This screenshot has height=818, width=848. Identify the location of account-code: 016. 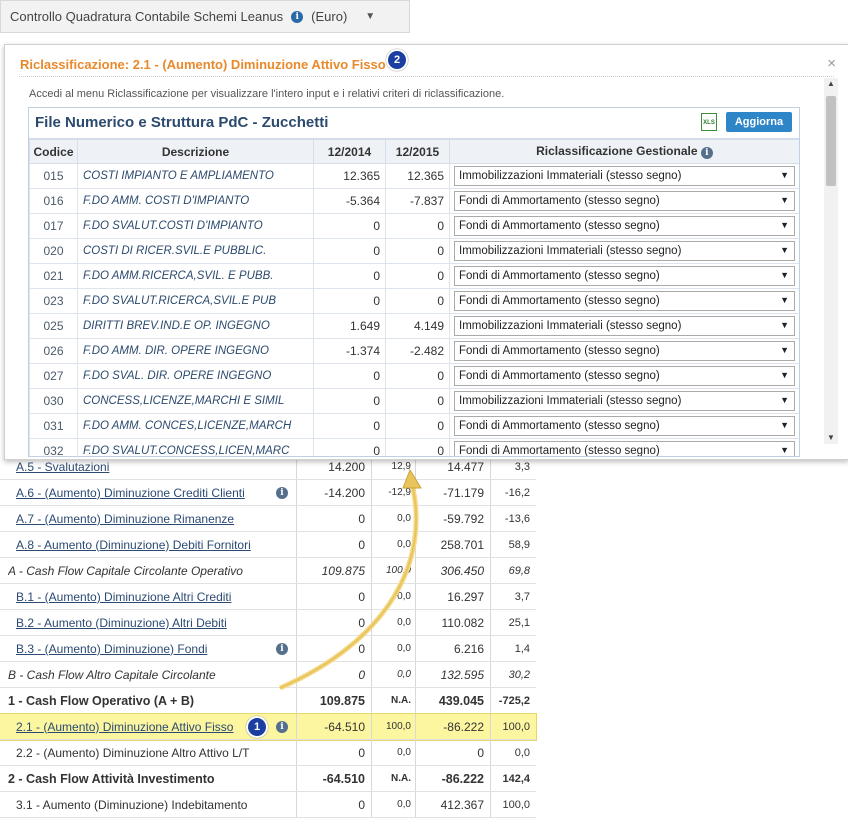
(53, 201).